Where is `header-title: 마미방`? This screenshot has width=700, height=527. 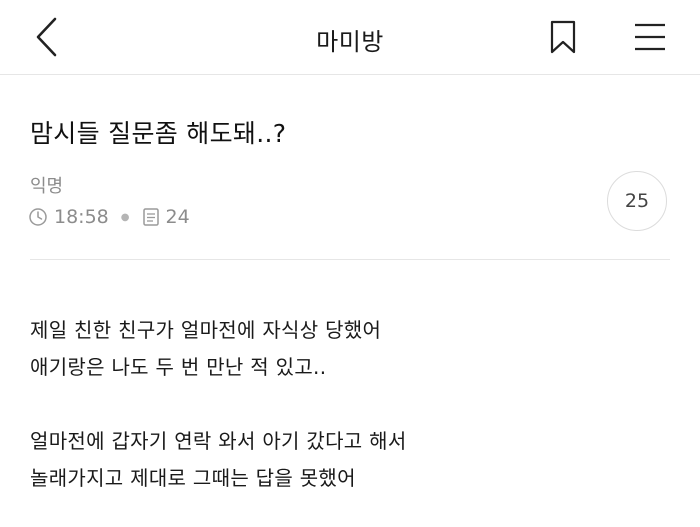
header-title: 마미방 is located at coordinates (350, 42).